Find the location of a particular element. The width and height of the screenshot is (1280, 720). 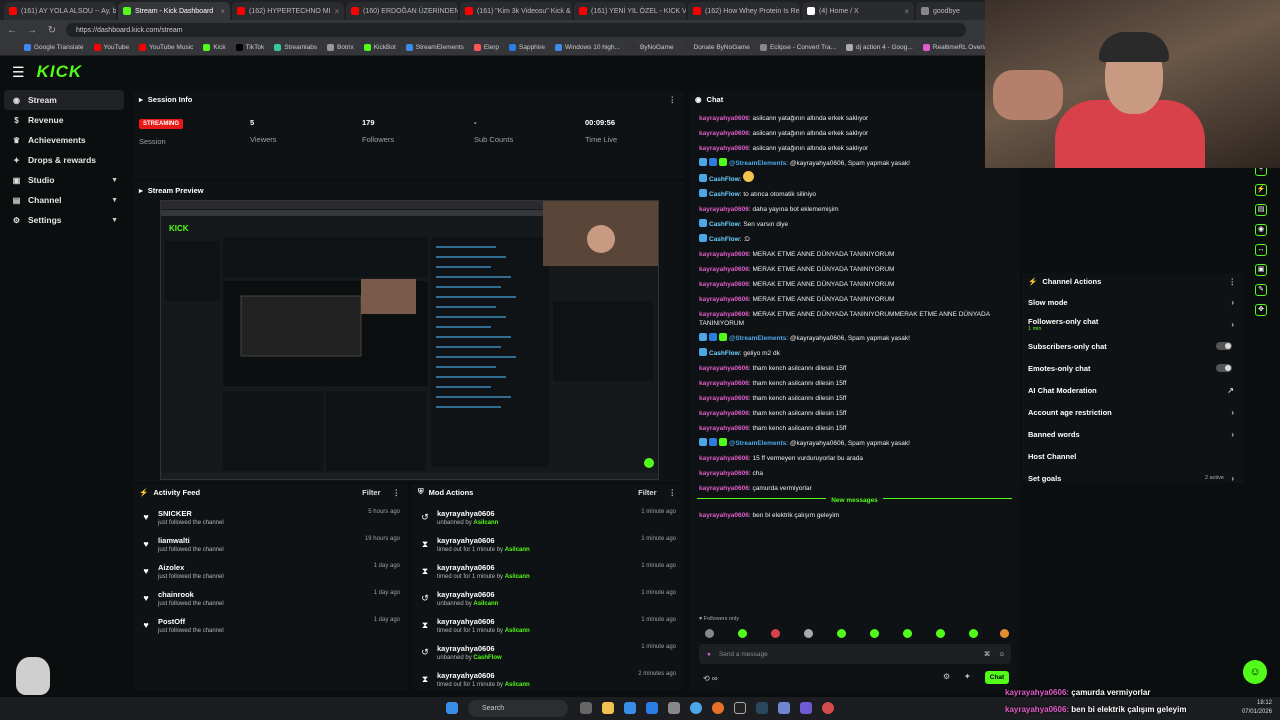

chrome-icon is located at coordinates (696, 708).